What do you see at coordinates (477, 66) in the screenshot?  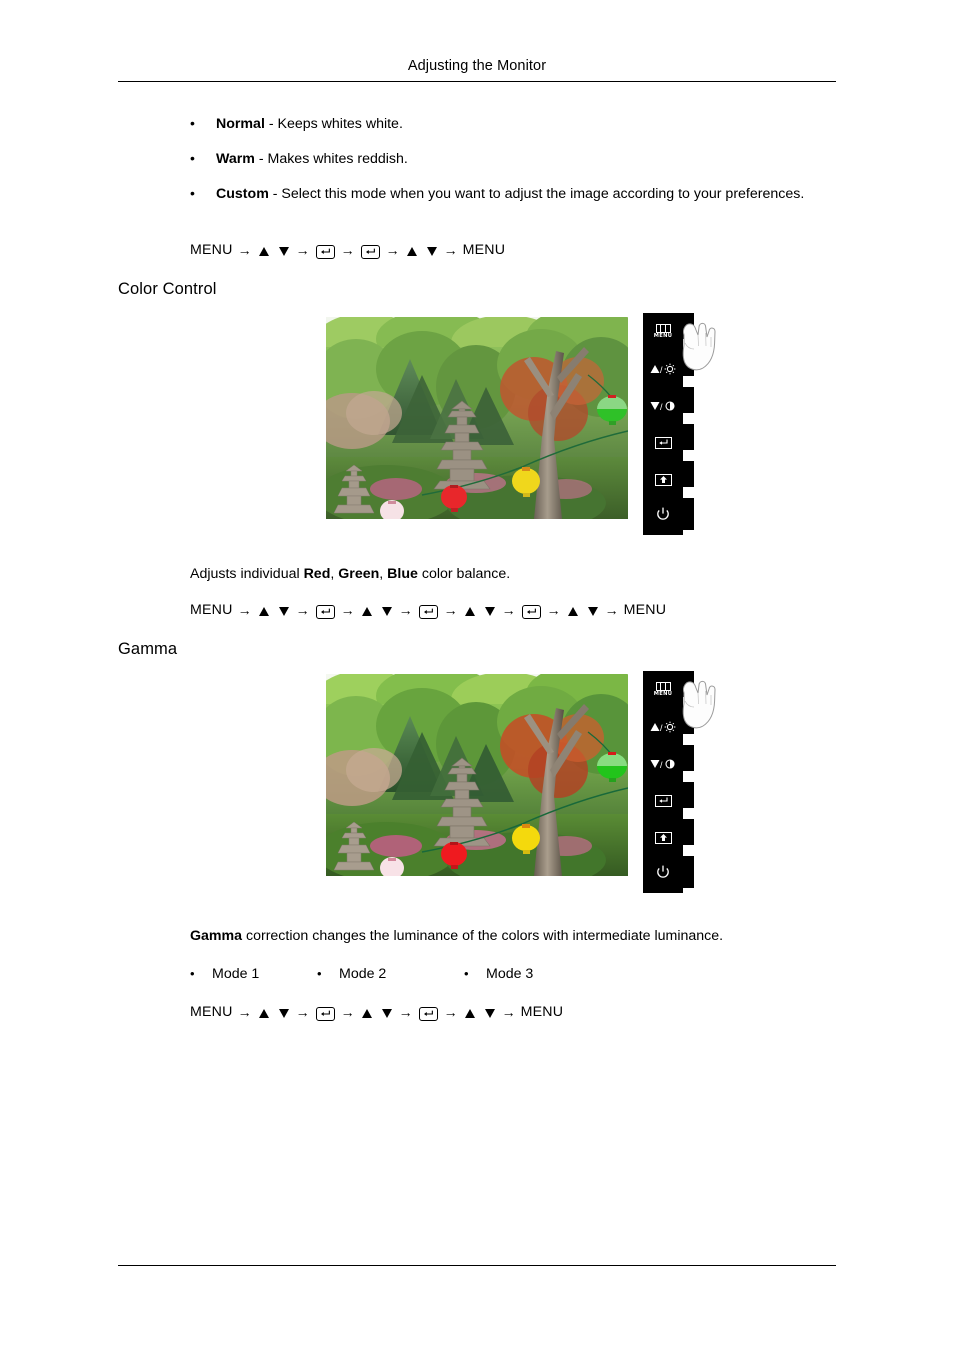 I see `page-header-title: Adjusting the Monitor` at bounding box center [477, 66].